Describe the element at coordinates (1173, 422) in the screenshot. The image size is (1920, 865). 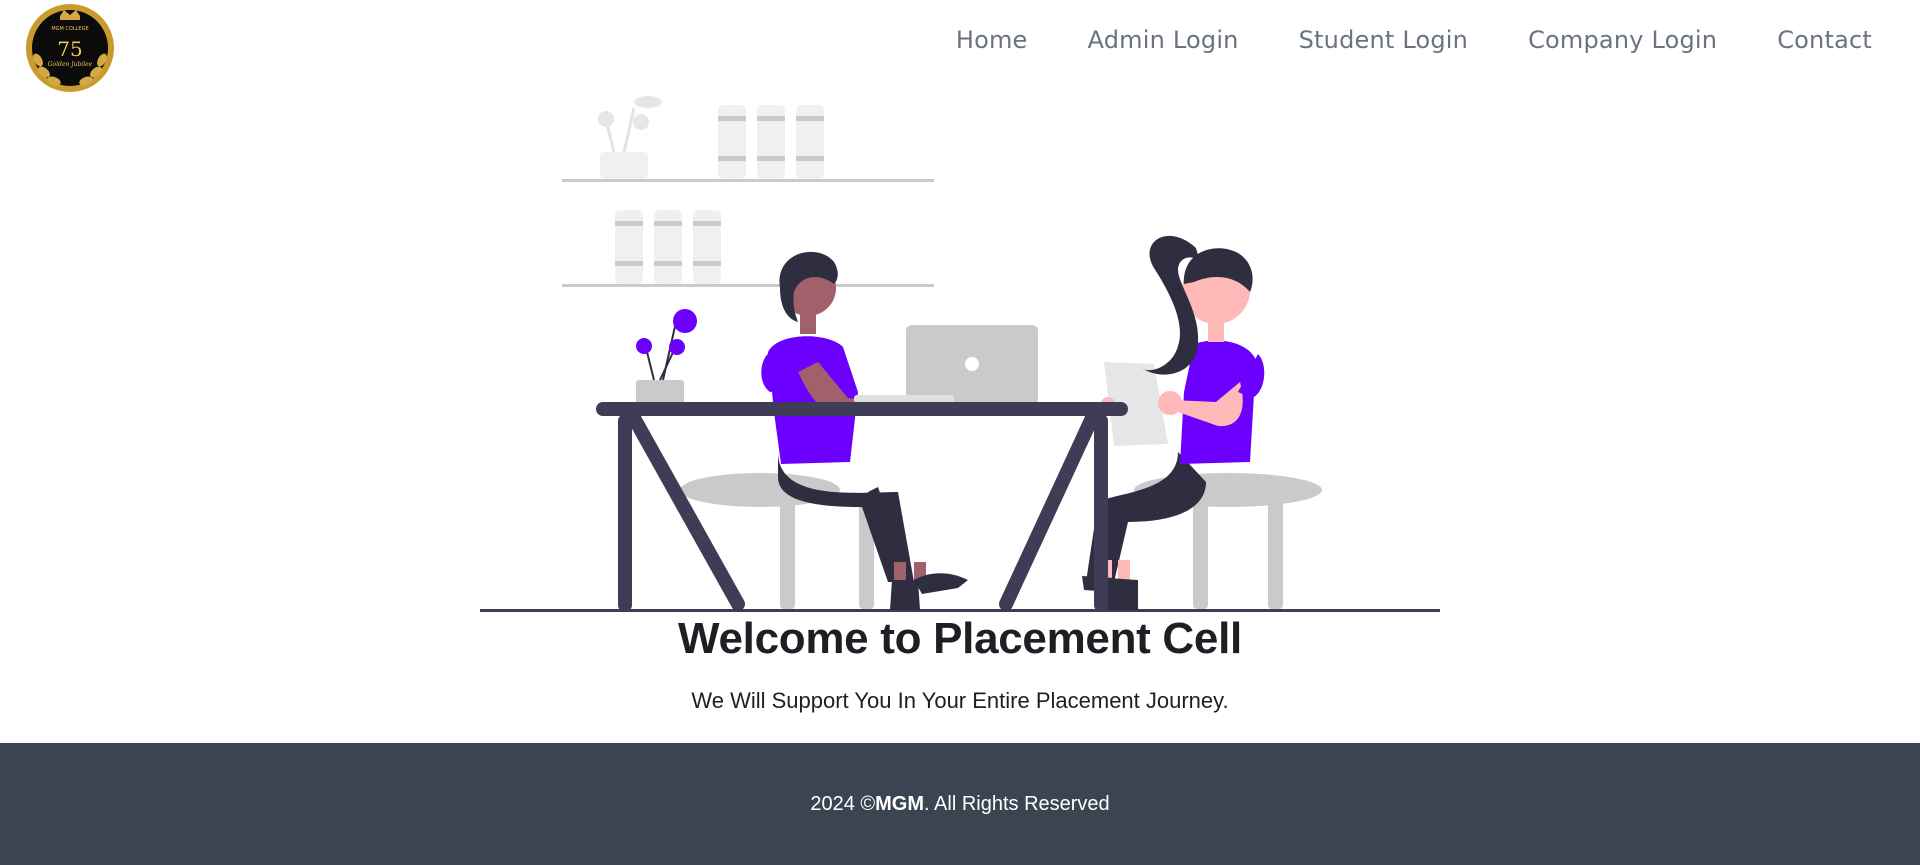
I see `person-right` at that location.